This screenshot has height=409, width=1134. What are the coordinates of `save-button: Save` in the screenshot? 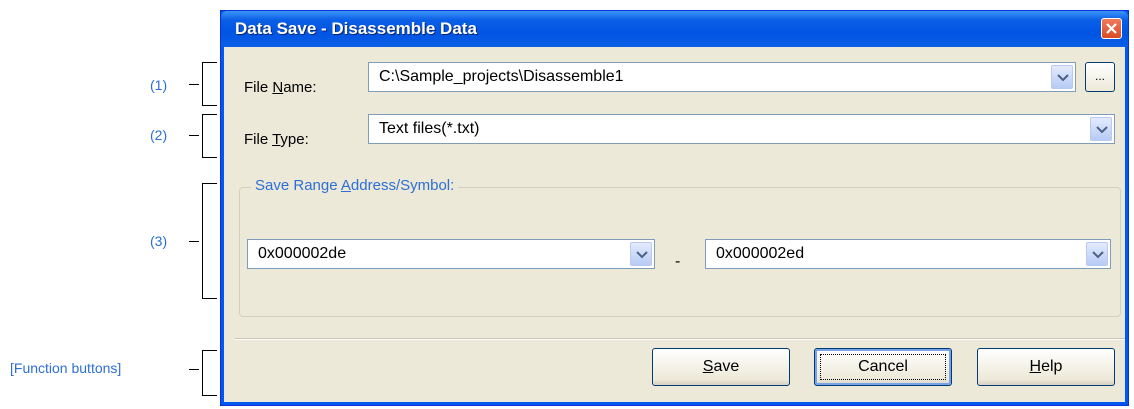 It's located at (721, 367).